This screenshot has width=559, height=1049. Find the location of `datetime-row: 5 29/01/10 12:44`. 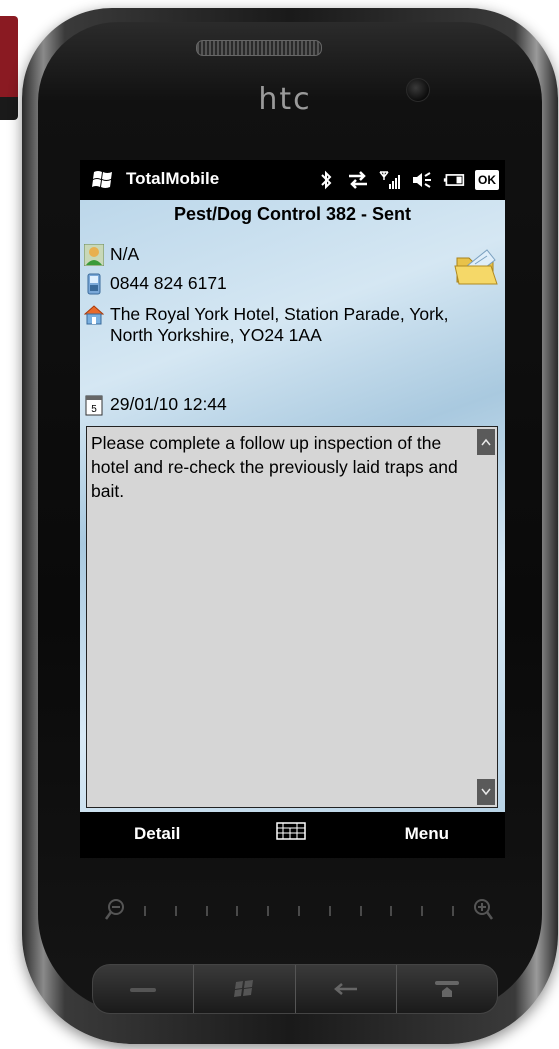

datetime-row: 5 29/01/10 12:44 is located at coordinates (155, 405).